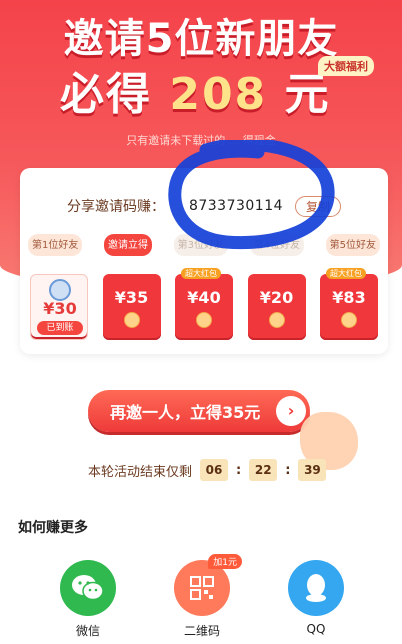 Image resolution: width=402 pixels, height=644 pixels. Describe the element at coordinates (349, 297) in the screenshot. I see `envelope-amount: ¥83` at that location.